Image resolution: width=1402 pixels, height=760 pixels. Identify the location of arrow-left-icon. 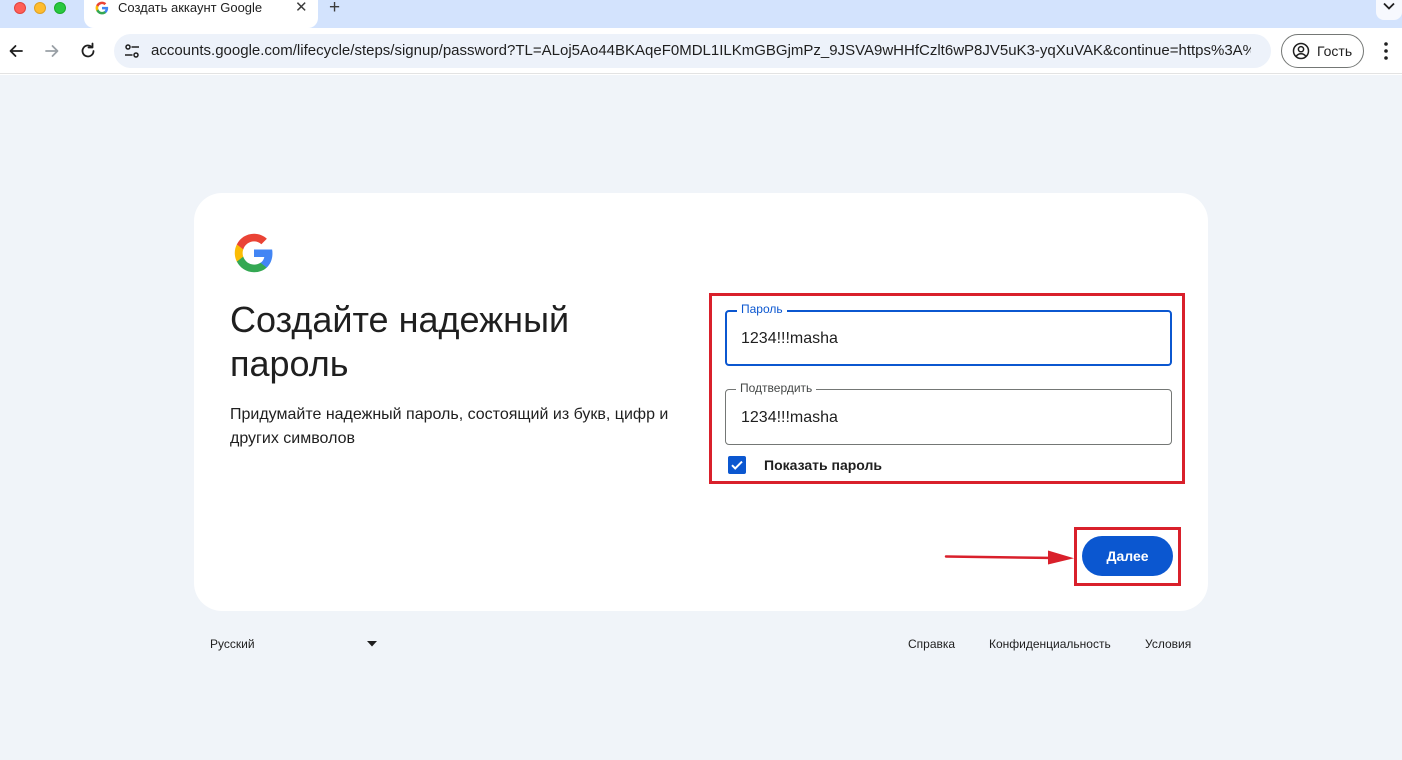
(16, 51).